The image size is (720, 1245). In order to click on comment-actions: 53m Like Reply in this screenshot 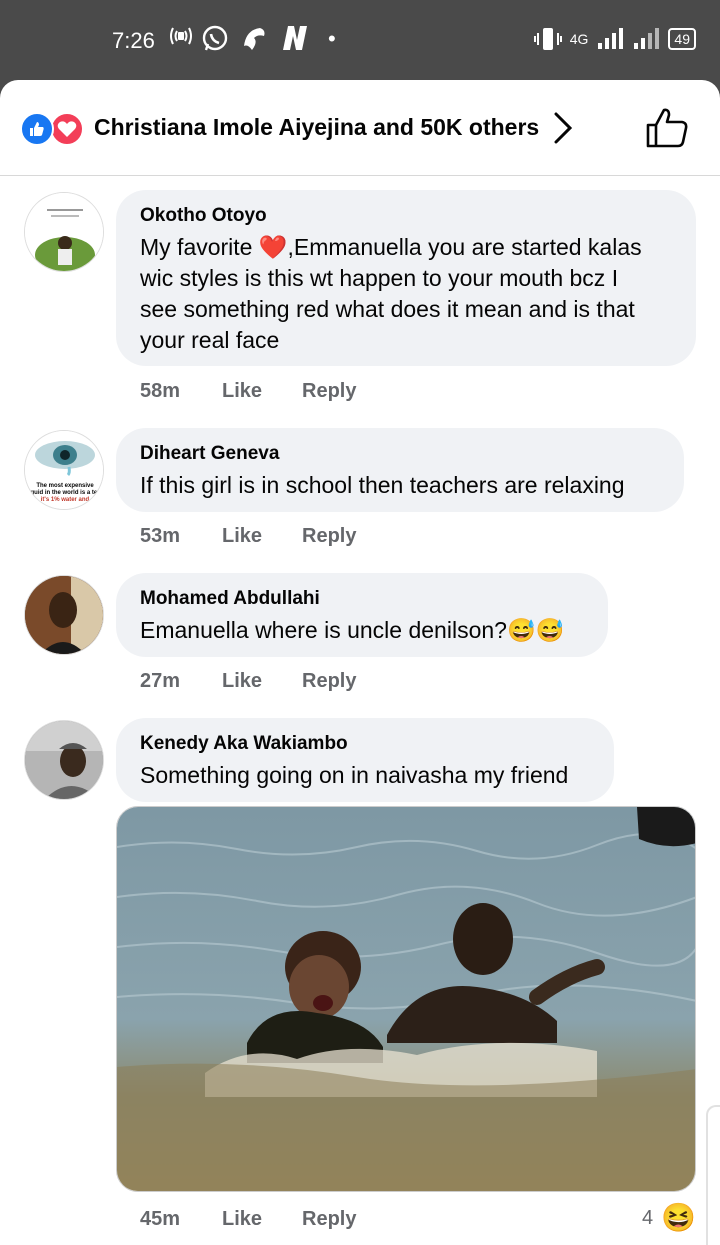, I will do `click(261, 536)`.